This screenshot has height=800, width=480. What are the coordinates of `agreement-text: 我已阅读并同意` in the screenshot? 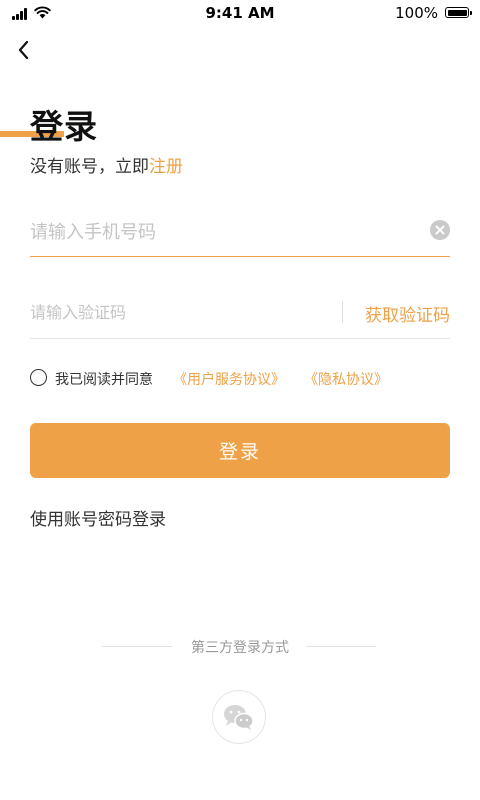 It's located at (104, 380).